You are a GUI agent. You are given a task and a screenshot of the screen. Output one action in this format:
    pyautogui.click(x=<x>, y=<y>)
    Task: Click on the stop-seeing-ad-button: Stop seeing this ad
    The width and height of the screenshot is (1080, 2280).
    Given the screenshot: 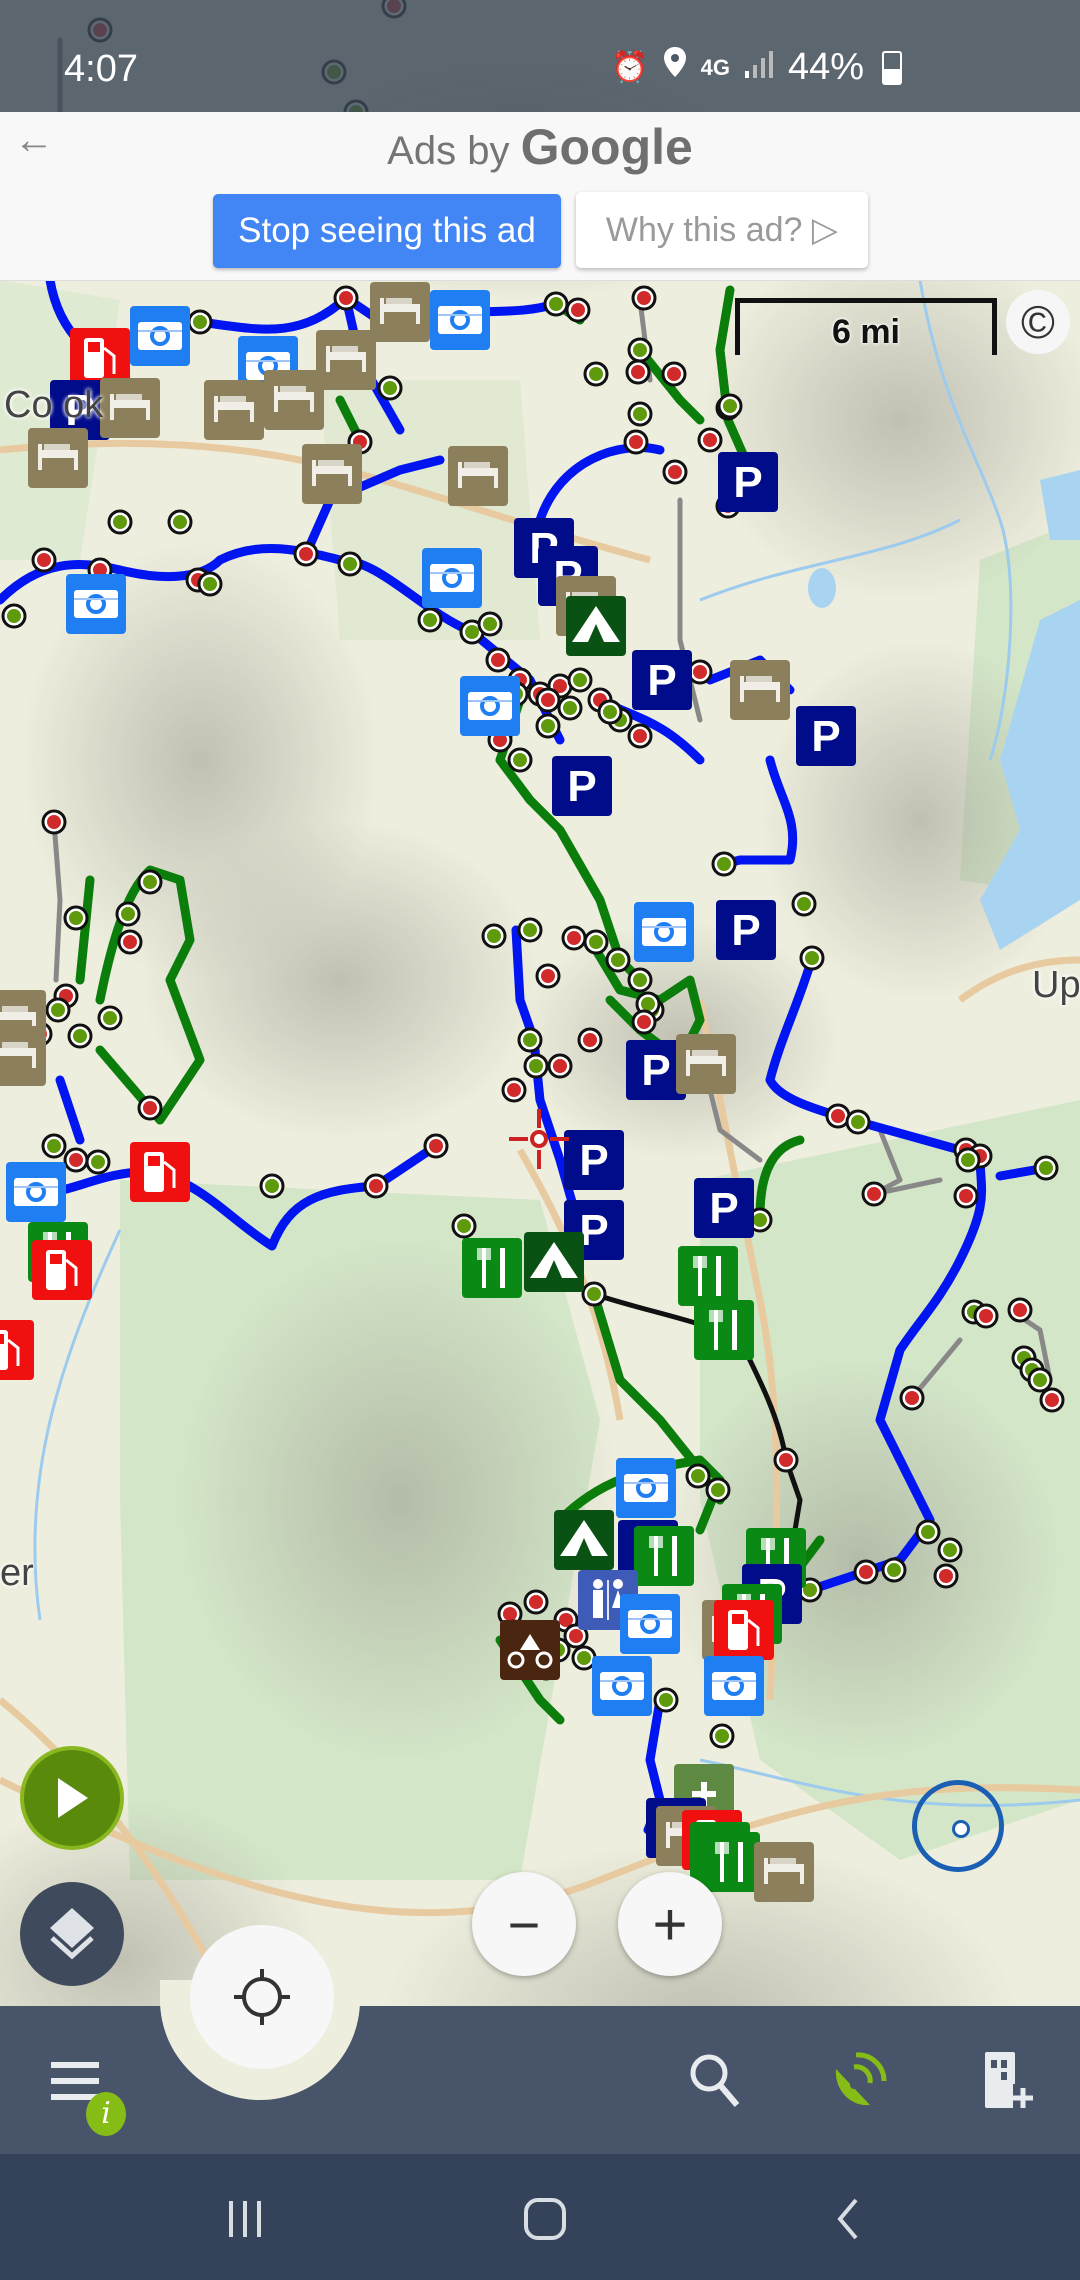 What is the action you would take?
    pyautogui.click(x=387, y=231)
    